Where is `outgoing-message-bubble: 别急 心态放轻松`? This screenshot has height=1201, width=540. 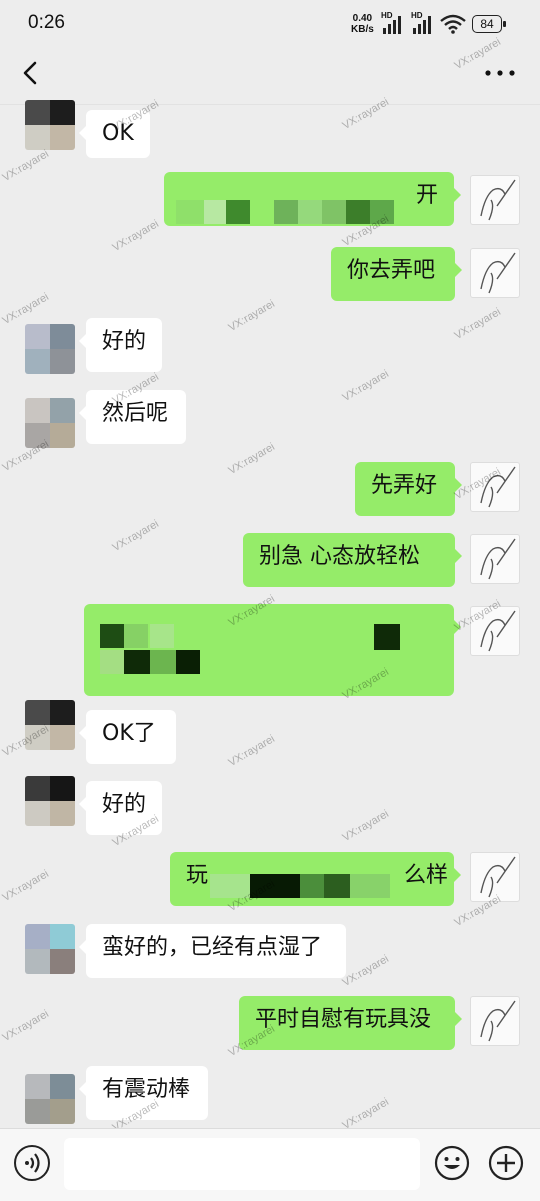 outgoing-message-bubble: 别急 心态放轻松 is located at coordinates (352, 560).